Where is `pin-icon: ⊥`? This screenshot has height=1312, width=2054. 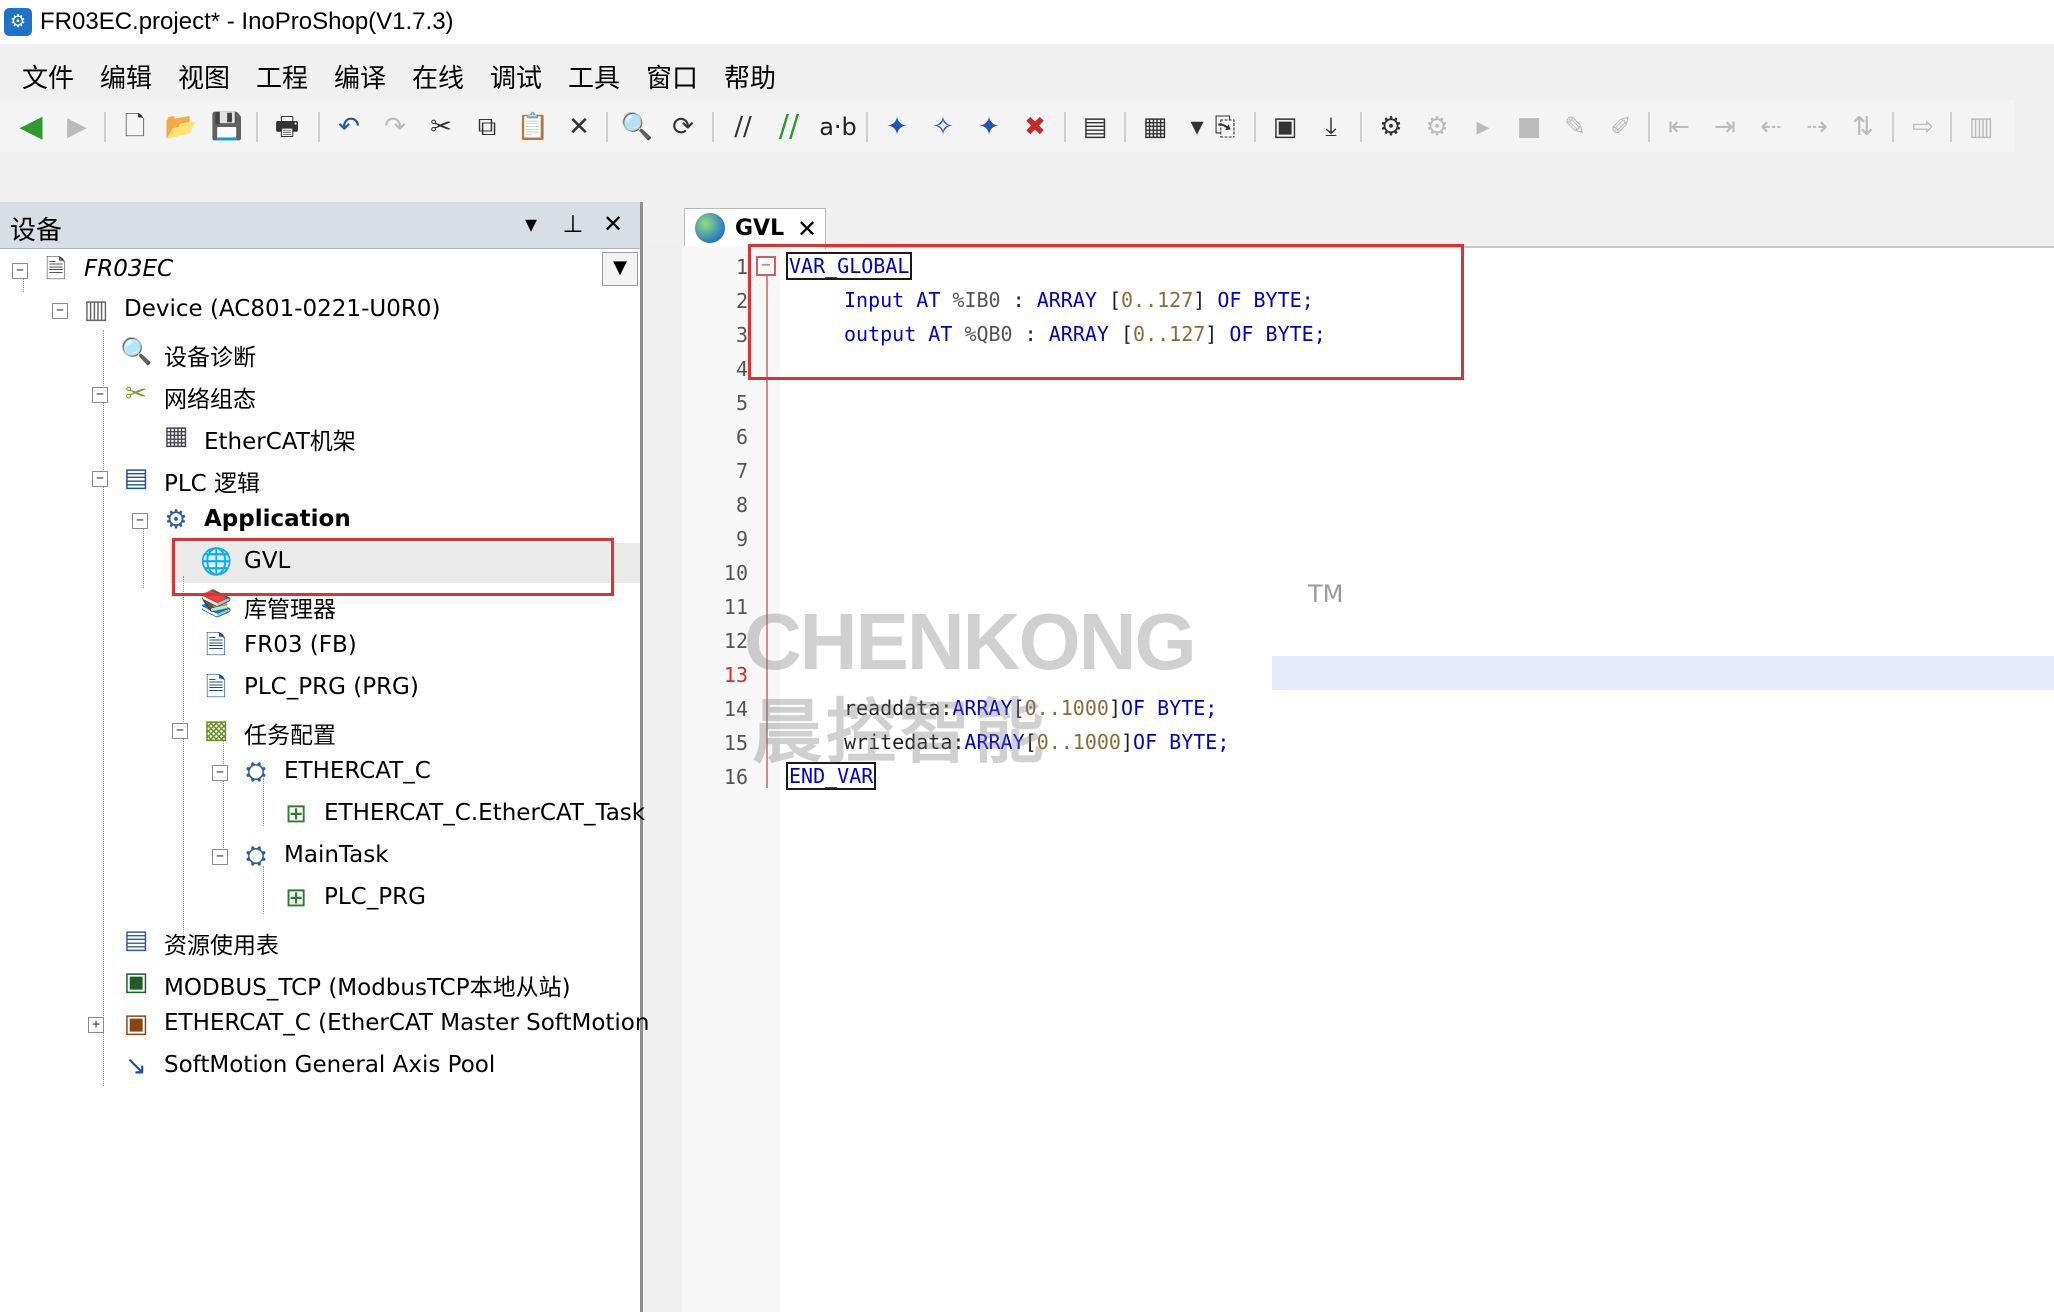
pin-icon: ⊥ is located at coordinates (573, 224).